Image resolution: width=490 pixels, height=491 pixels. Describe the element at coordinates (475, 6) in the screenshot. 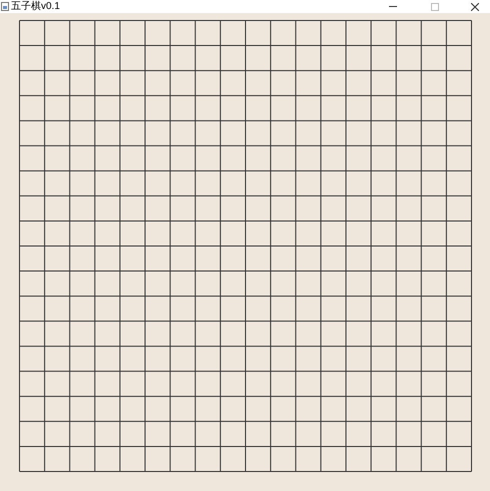

I see `close-icon` at that location.